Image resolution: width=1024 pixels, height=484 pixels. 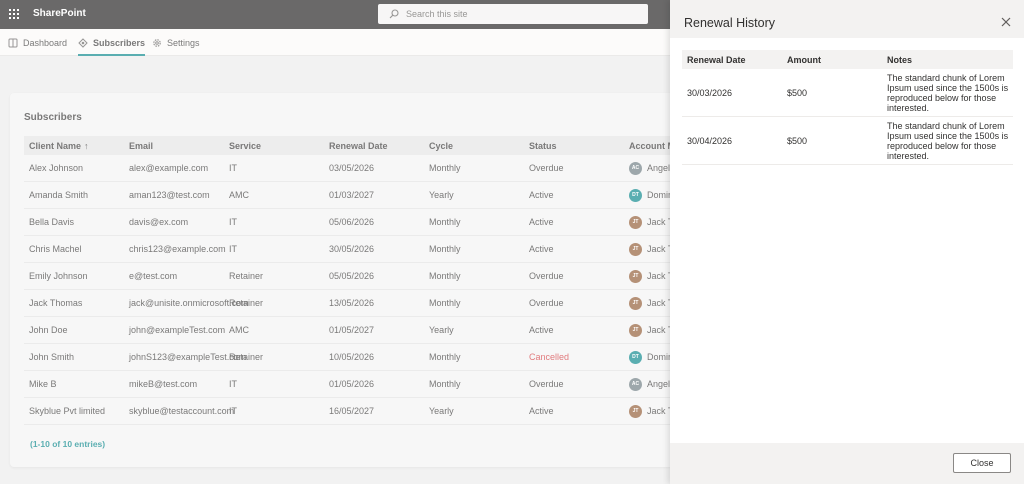 What do you see at coordinates (730, 23) in the screenshot?
I see `panel-title: Renewal History` at bounding box center [730, 23].